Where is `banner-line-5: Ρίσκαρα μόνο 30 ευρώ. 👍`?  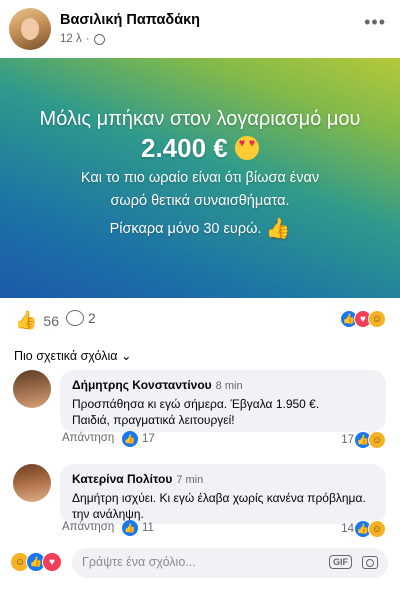
banner-line-5: Ρίσκαρα μόνο 30 ευρώ. 👍 is located at coordinates (200, 228).